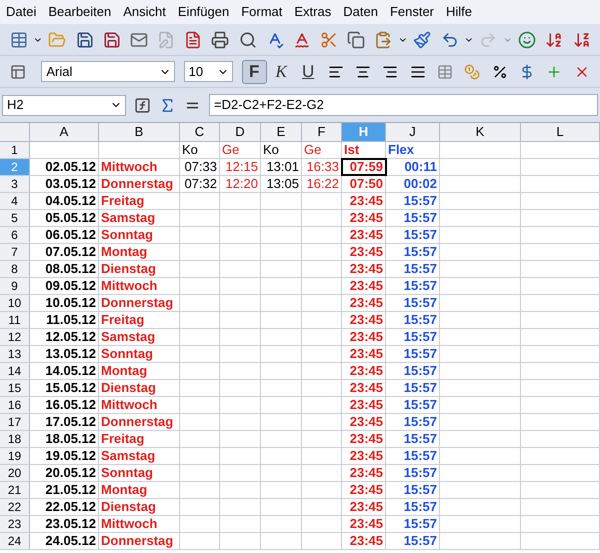  I want to click on row-header: 13, so click(15, 354).